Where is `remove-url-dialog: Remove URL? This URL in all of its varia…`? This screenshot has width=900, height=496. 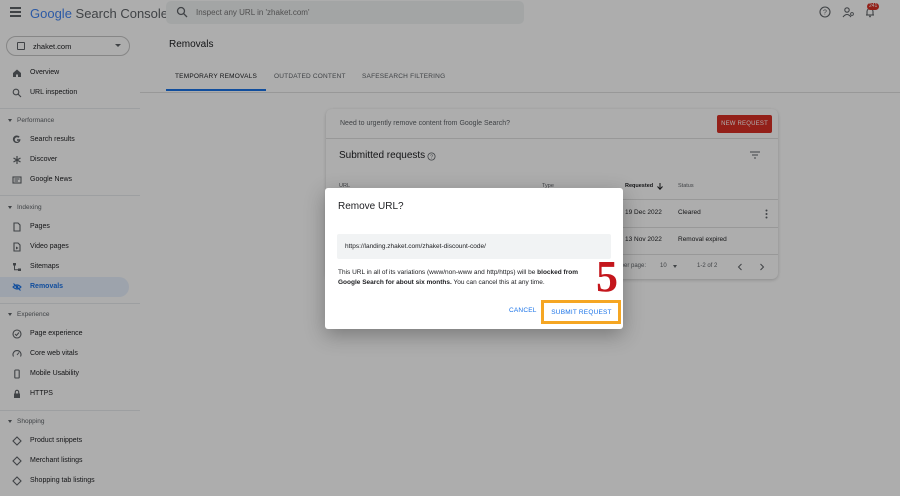
remove-url-dialog: Remove URL? This URL in all of its varia… is located at coordinates (474, 258).